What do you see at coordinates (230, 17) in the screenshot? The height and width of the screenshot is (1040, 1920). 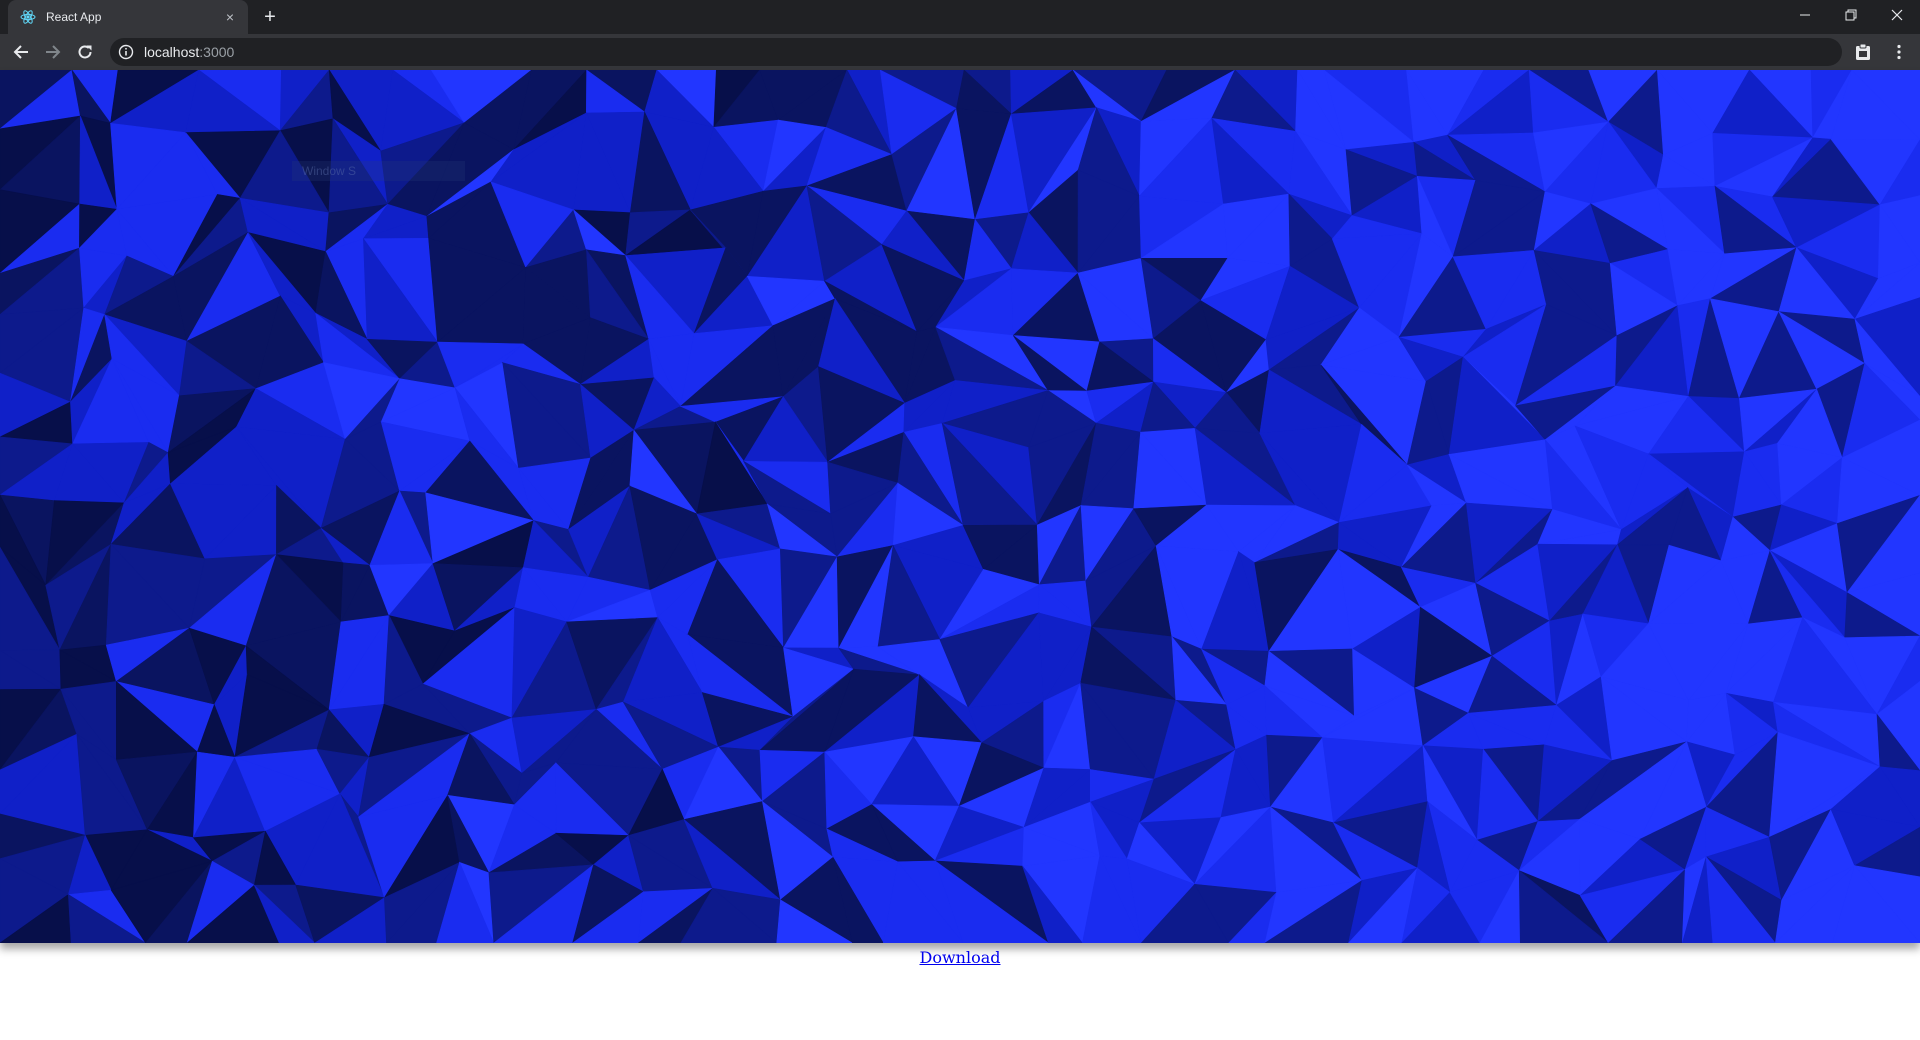 I see `tab-close-icon: ×` at bounding box center [230, 17].